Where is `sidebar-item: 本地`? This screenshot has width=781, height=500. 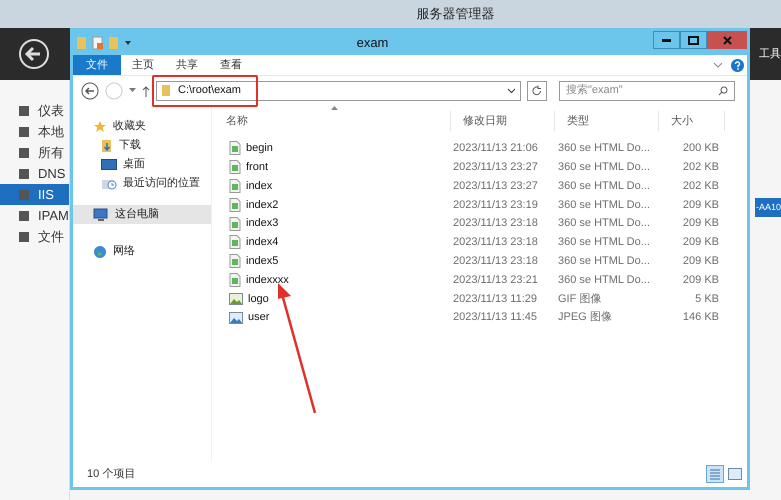 sidebar-item: 本地 is located at coordinates (34, 131).